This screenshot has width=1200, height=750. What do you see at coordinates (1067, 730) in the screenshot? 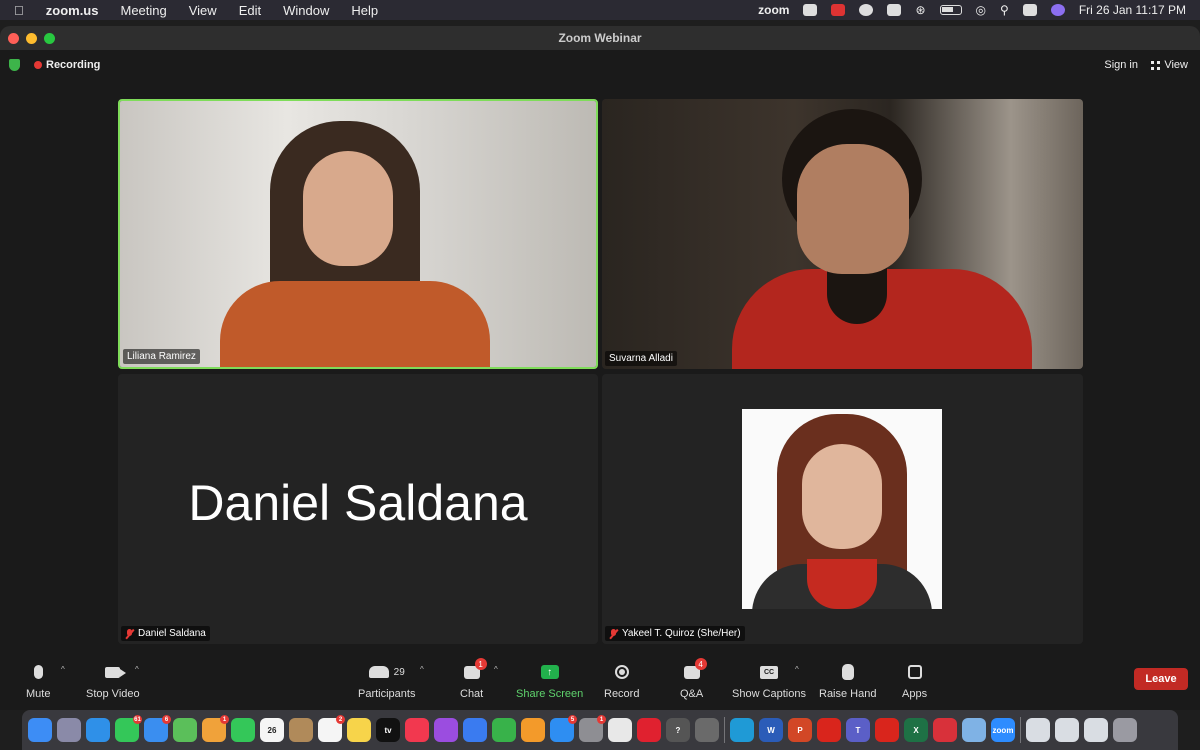
I see `dock-screenshots-stack-icon` at bounding box center [1067, 730].